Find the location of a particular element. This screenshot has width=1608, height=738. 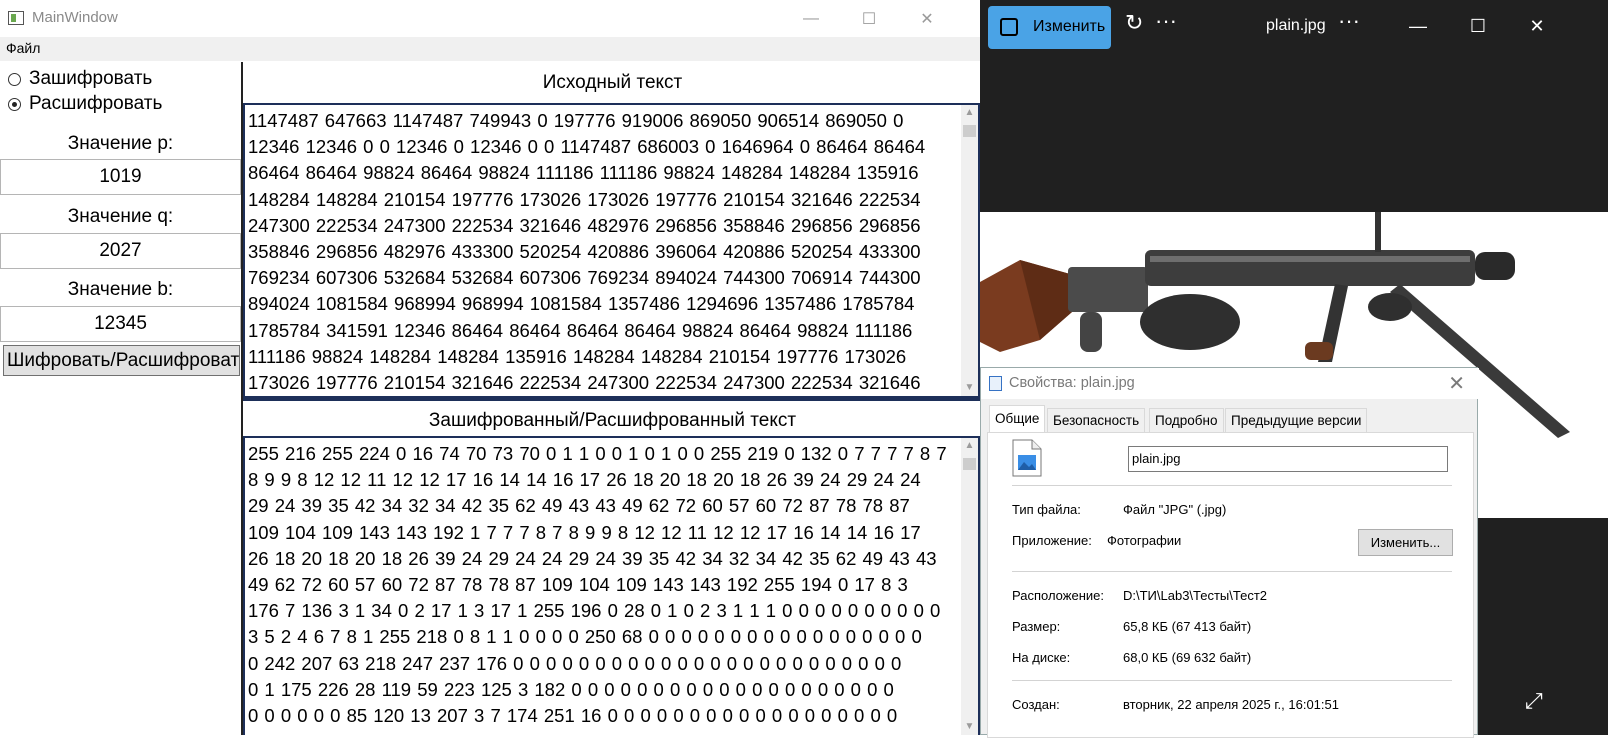

created-value: вторник, 22 апреля 2025 г., 16:01:51 is located at coordinates (1231, 704).